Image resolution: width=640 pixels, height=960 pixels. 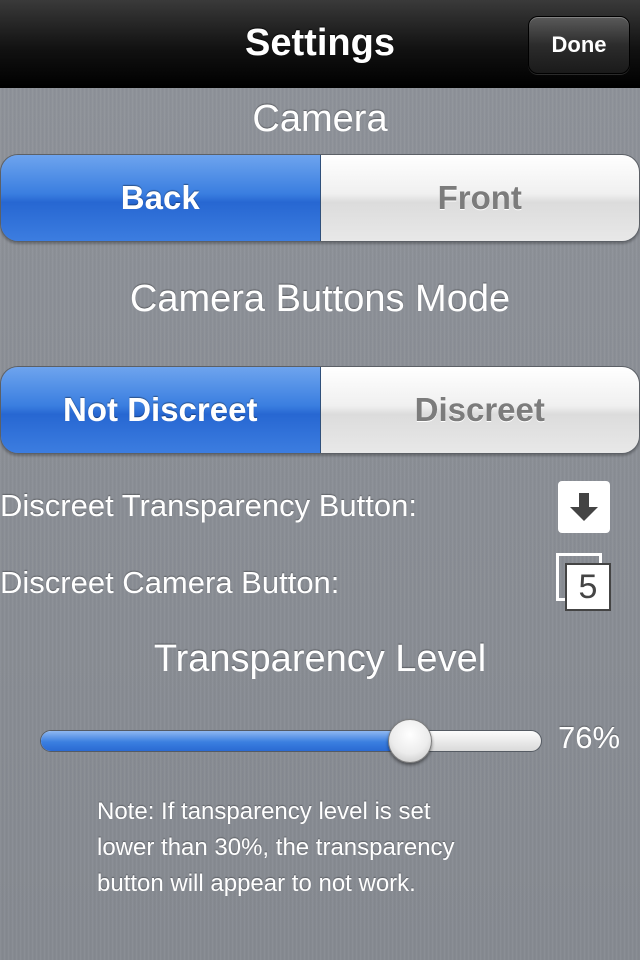 I want to click on buttons-mode-section-title: Camera Buttons Mode, so click(x=320, y=299).